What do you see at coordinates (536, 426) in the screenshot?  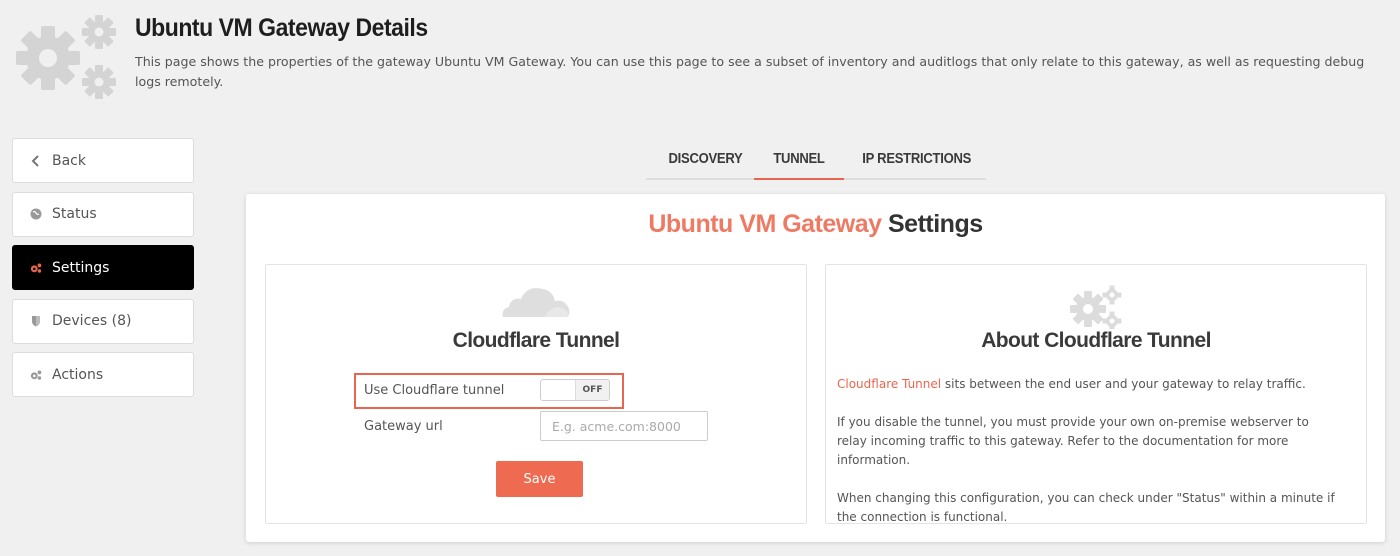 I see `gateway-url-row: Gateway url` at bounding box center [536, 426].